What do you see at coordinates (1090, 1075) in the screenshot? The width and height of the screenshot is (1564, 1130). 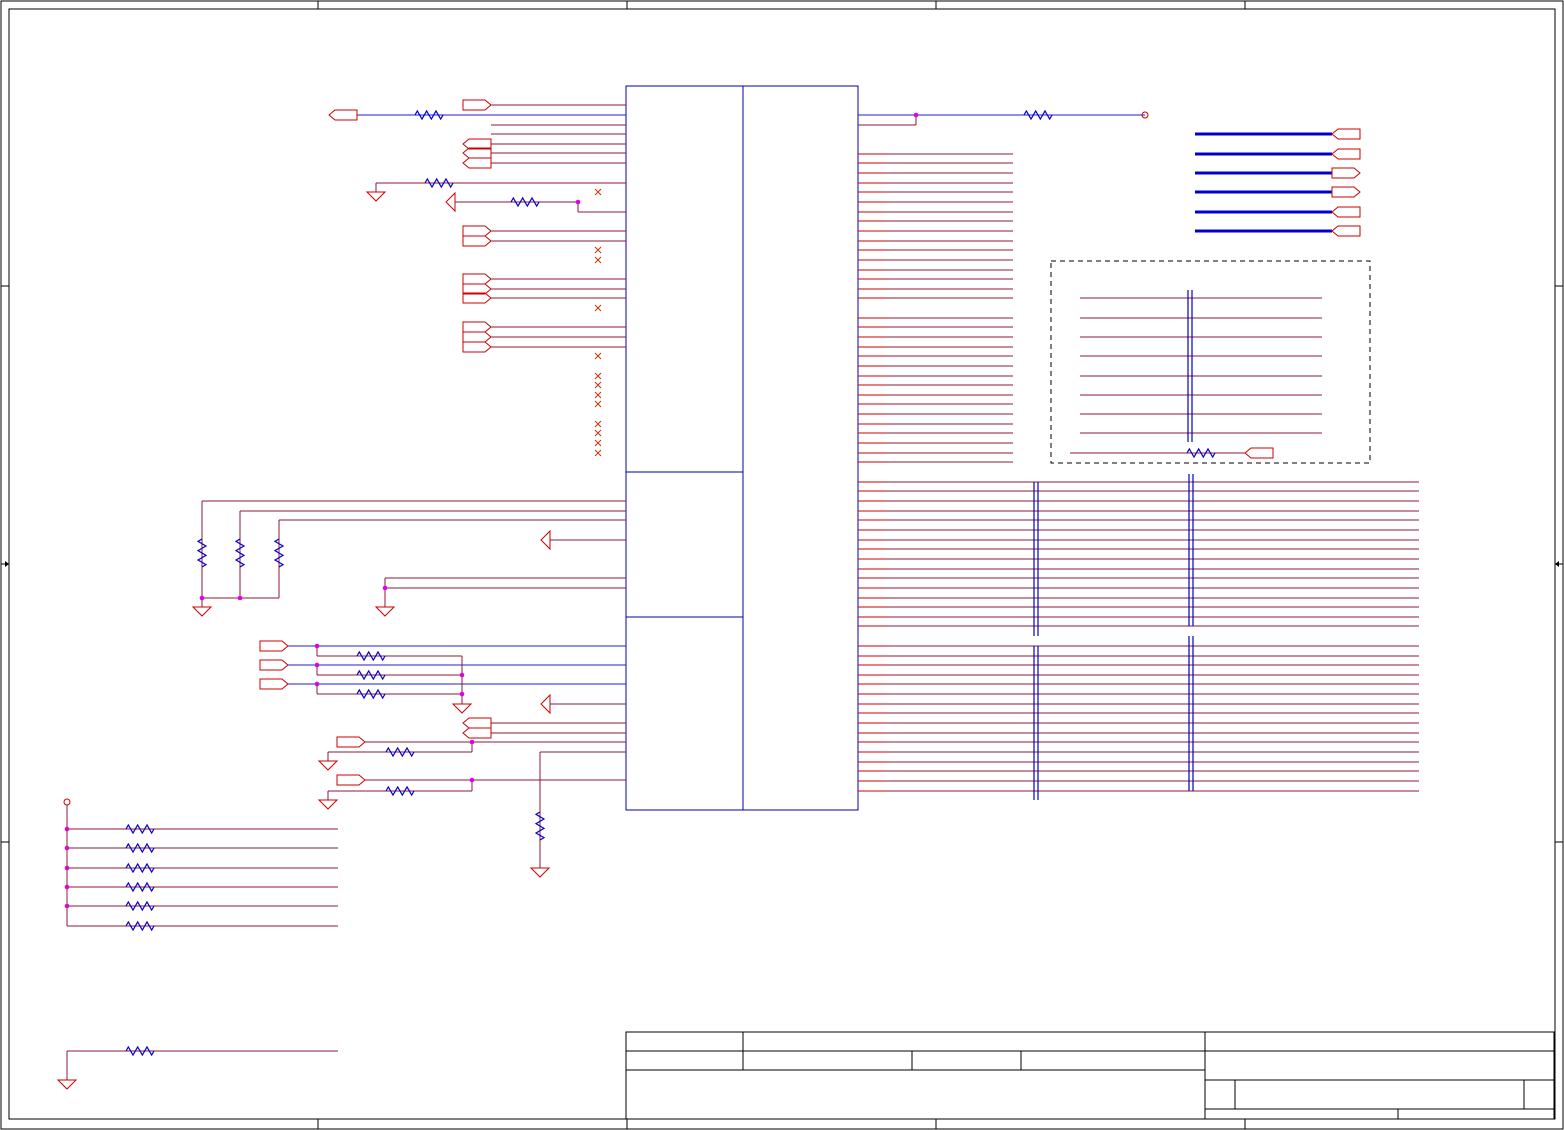 I see `title-block` at bounding box center [1090, 1075].